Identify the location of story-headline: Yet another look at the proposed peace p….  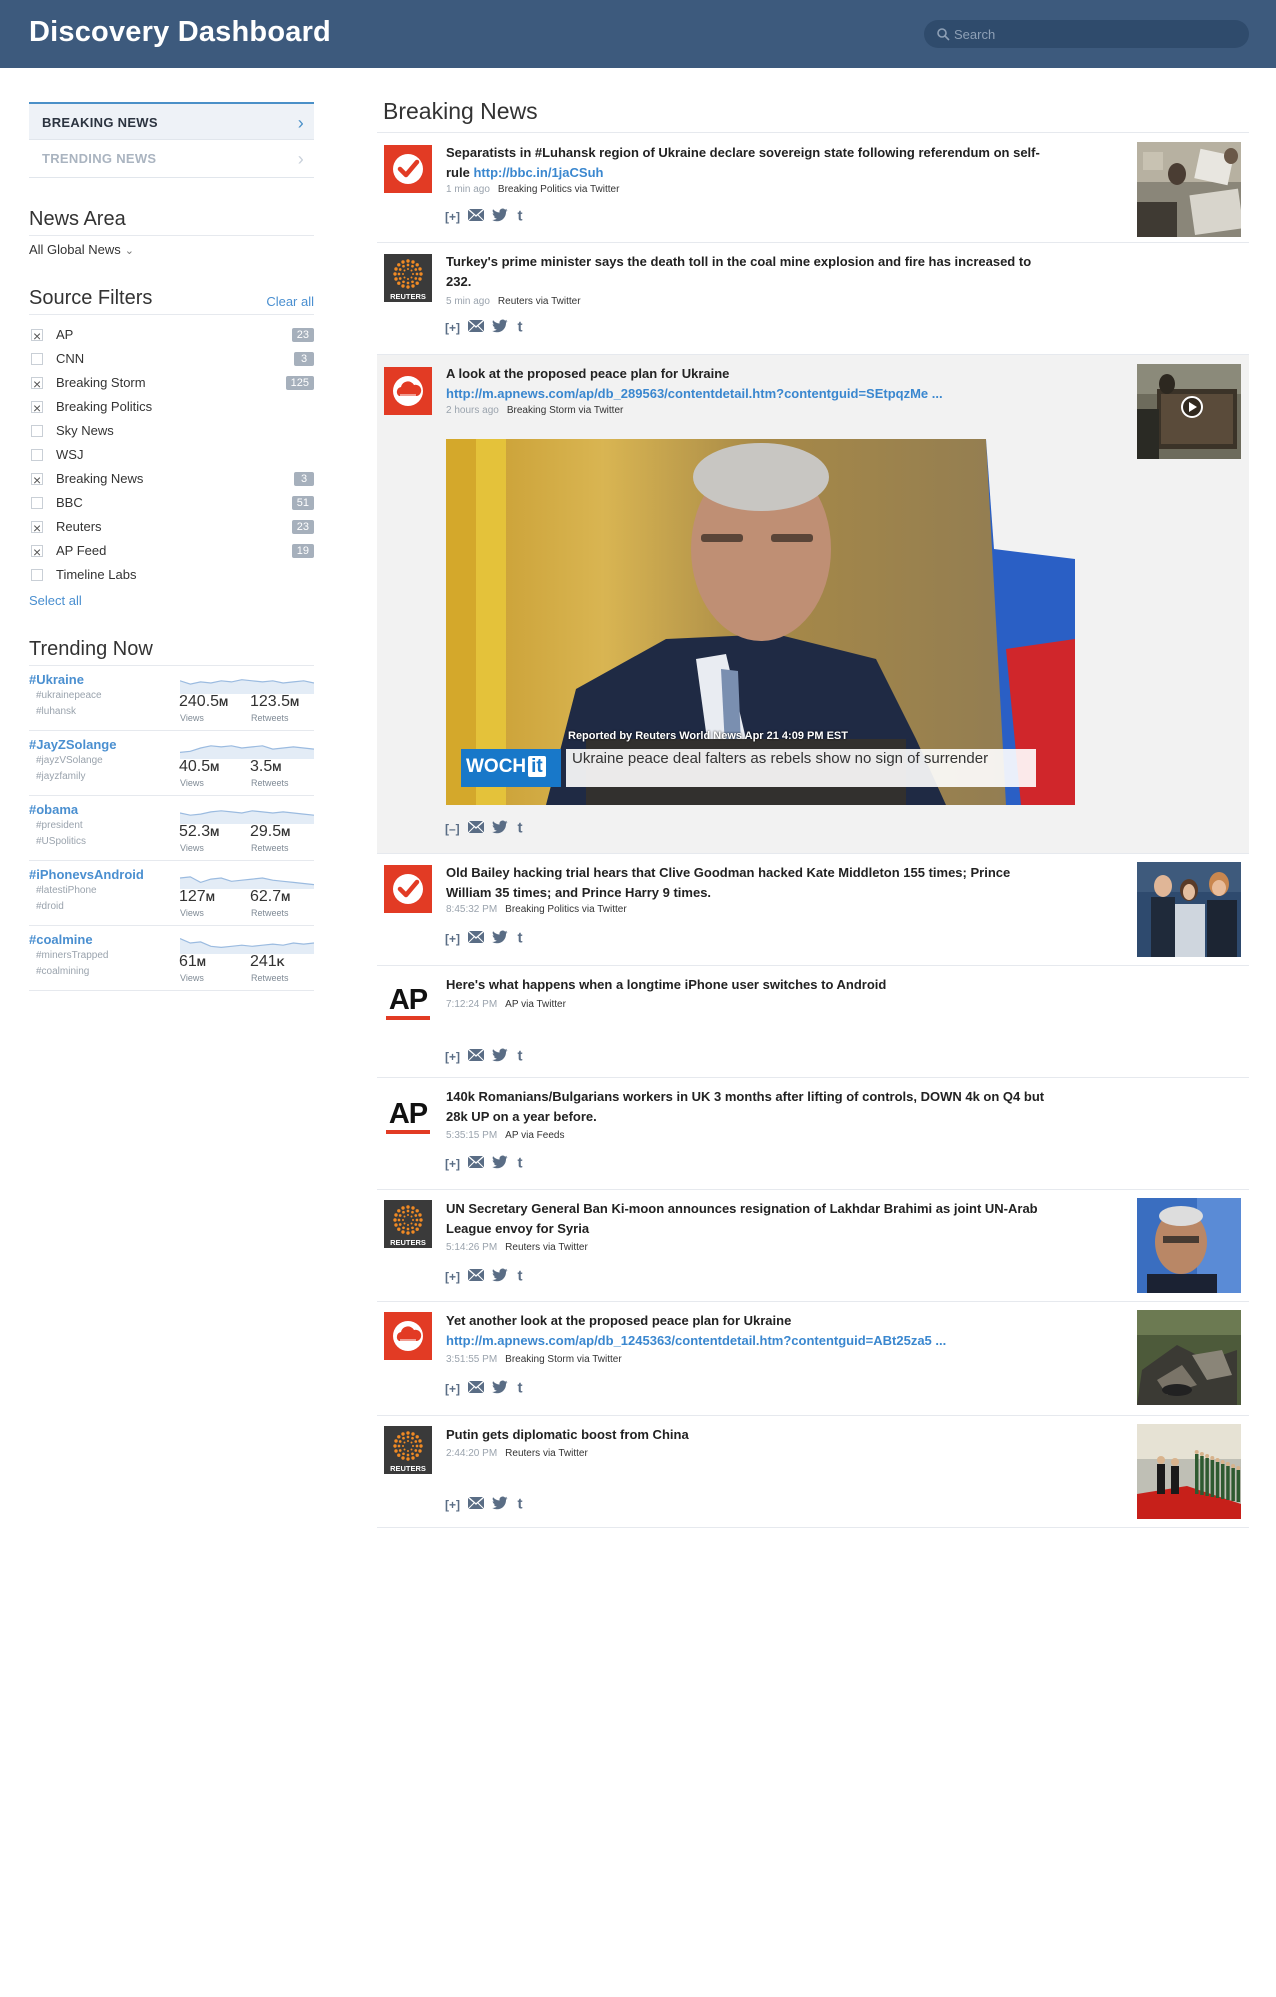
(746, 1331).